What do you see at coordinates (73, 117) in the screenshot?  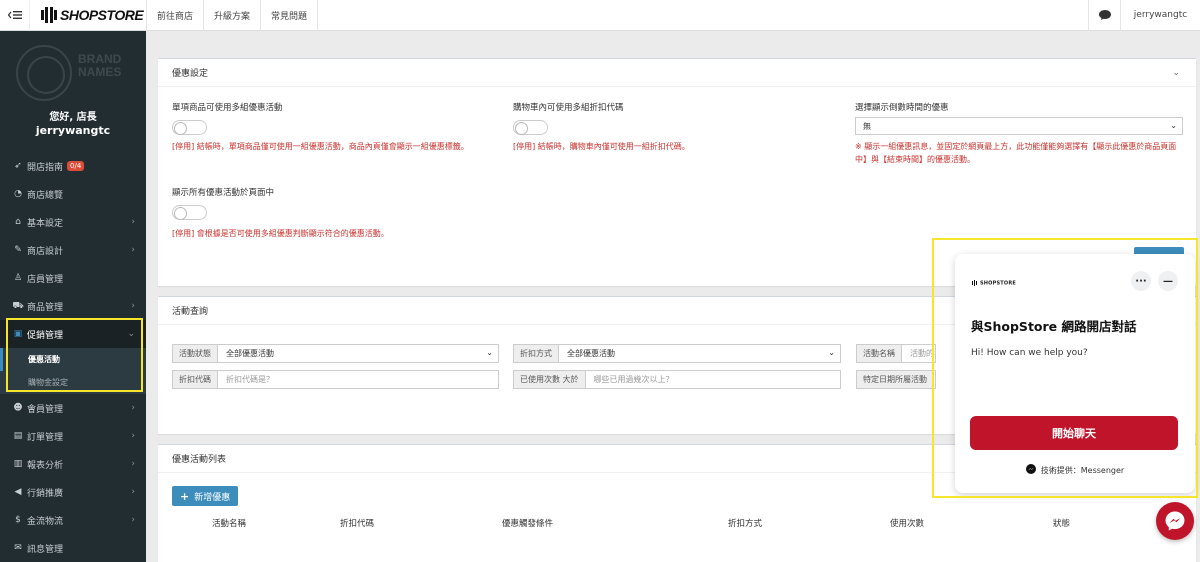 I see `sidebar-greeting: 您好, 店長` at bounding box center [73, 117].